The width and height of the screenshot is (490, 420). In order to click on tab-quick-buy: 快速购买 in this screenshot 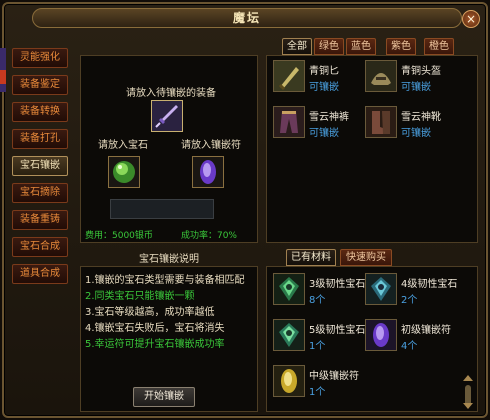, I will do `click(366, 257)`.